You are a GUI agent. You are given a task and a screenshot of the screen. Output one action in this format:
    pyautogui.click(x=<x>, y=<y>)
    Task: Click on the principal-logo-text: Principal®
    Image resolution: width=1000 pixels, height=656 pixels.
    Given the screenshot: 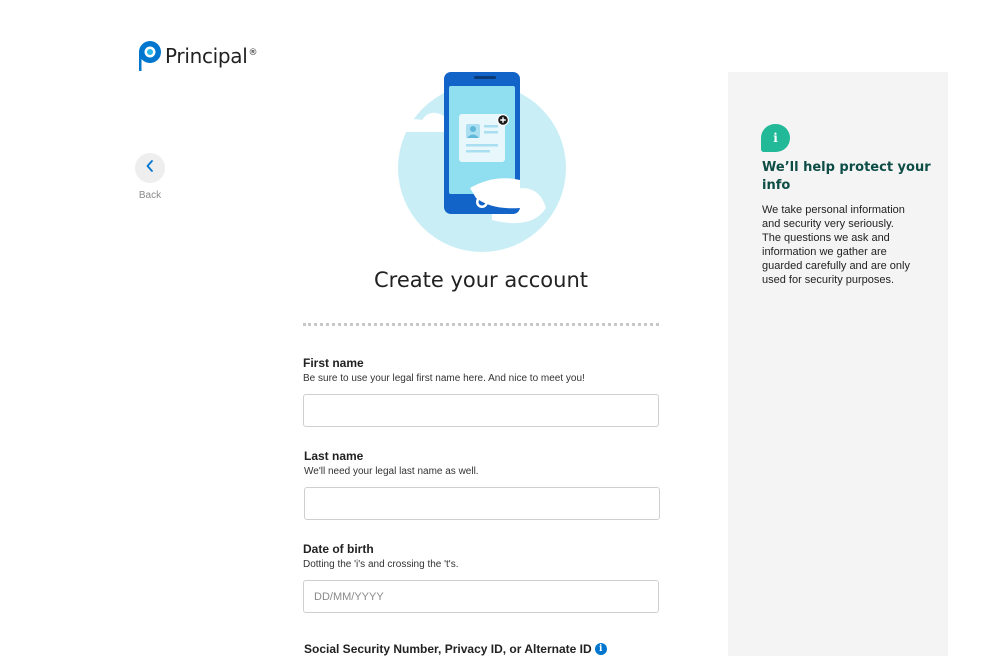 What is the action you would take?
    pyautogui.click(x=211, y=56)
    